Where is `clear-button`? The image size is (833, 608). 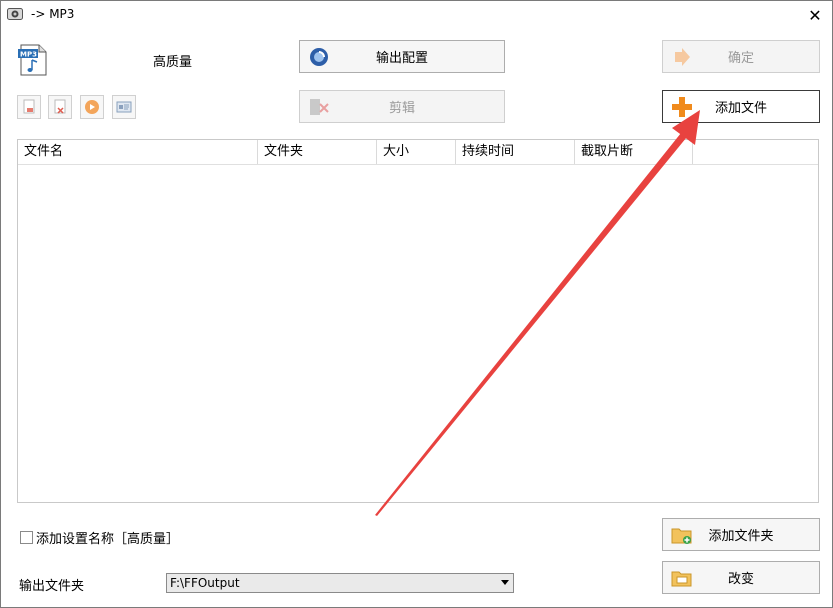 clear-button is located at coordinates (60, 107).